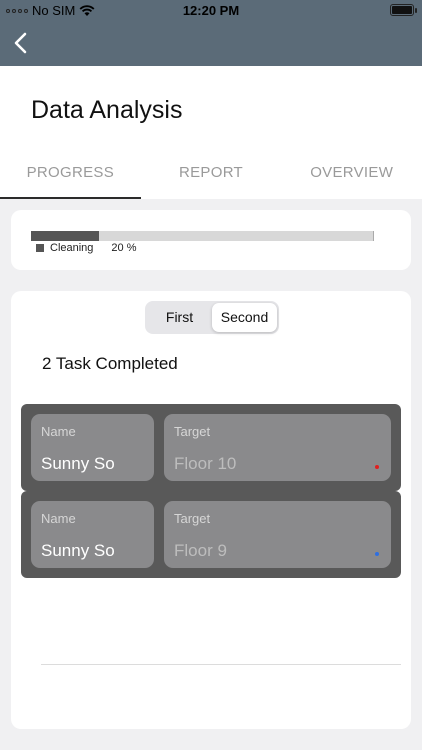 The height and width of the screenshot is (750, 422). What do you see at coordinates (65, 236) in the screenshot?
I see `progress-bar-fill` at bounding box center [65, 236].